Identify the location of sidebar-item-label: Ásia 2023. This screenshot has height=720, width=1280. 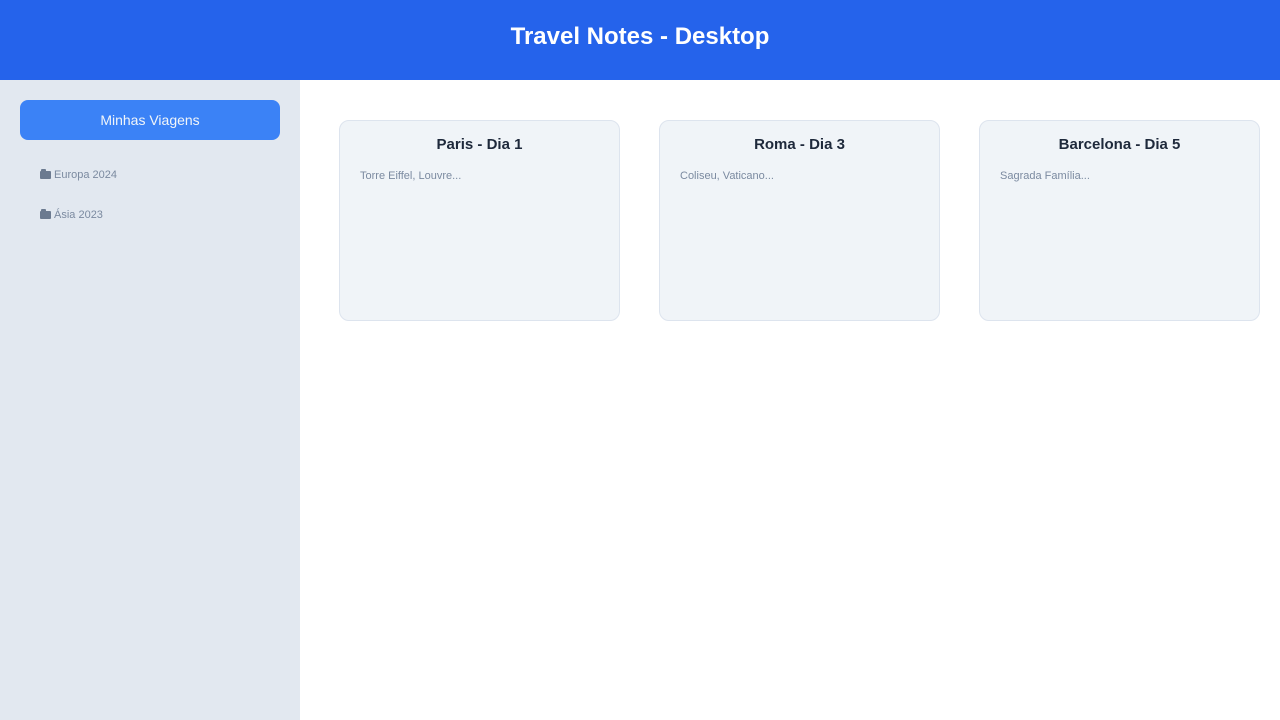
(78, 215).